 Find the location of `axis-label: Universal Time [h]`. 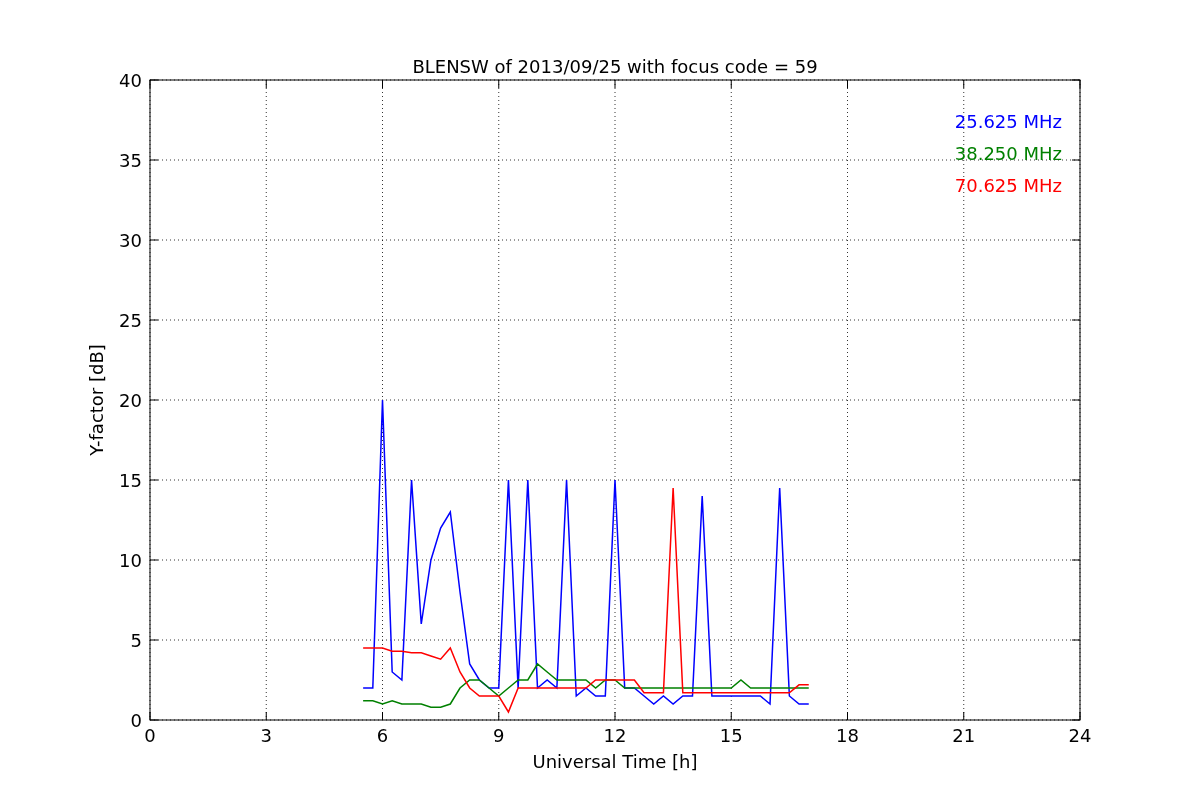

axis-label: Universal Time [h] is located at coordinates (615, 761).